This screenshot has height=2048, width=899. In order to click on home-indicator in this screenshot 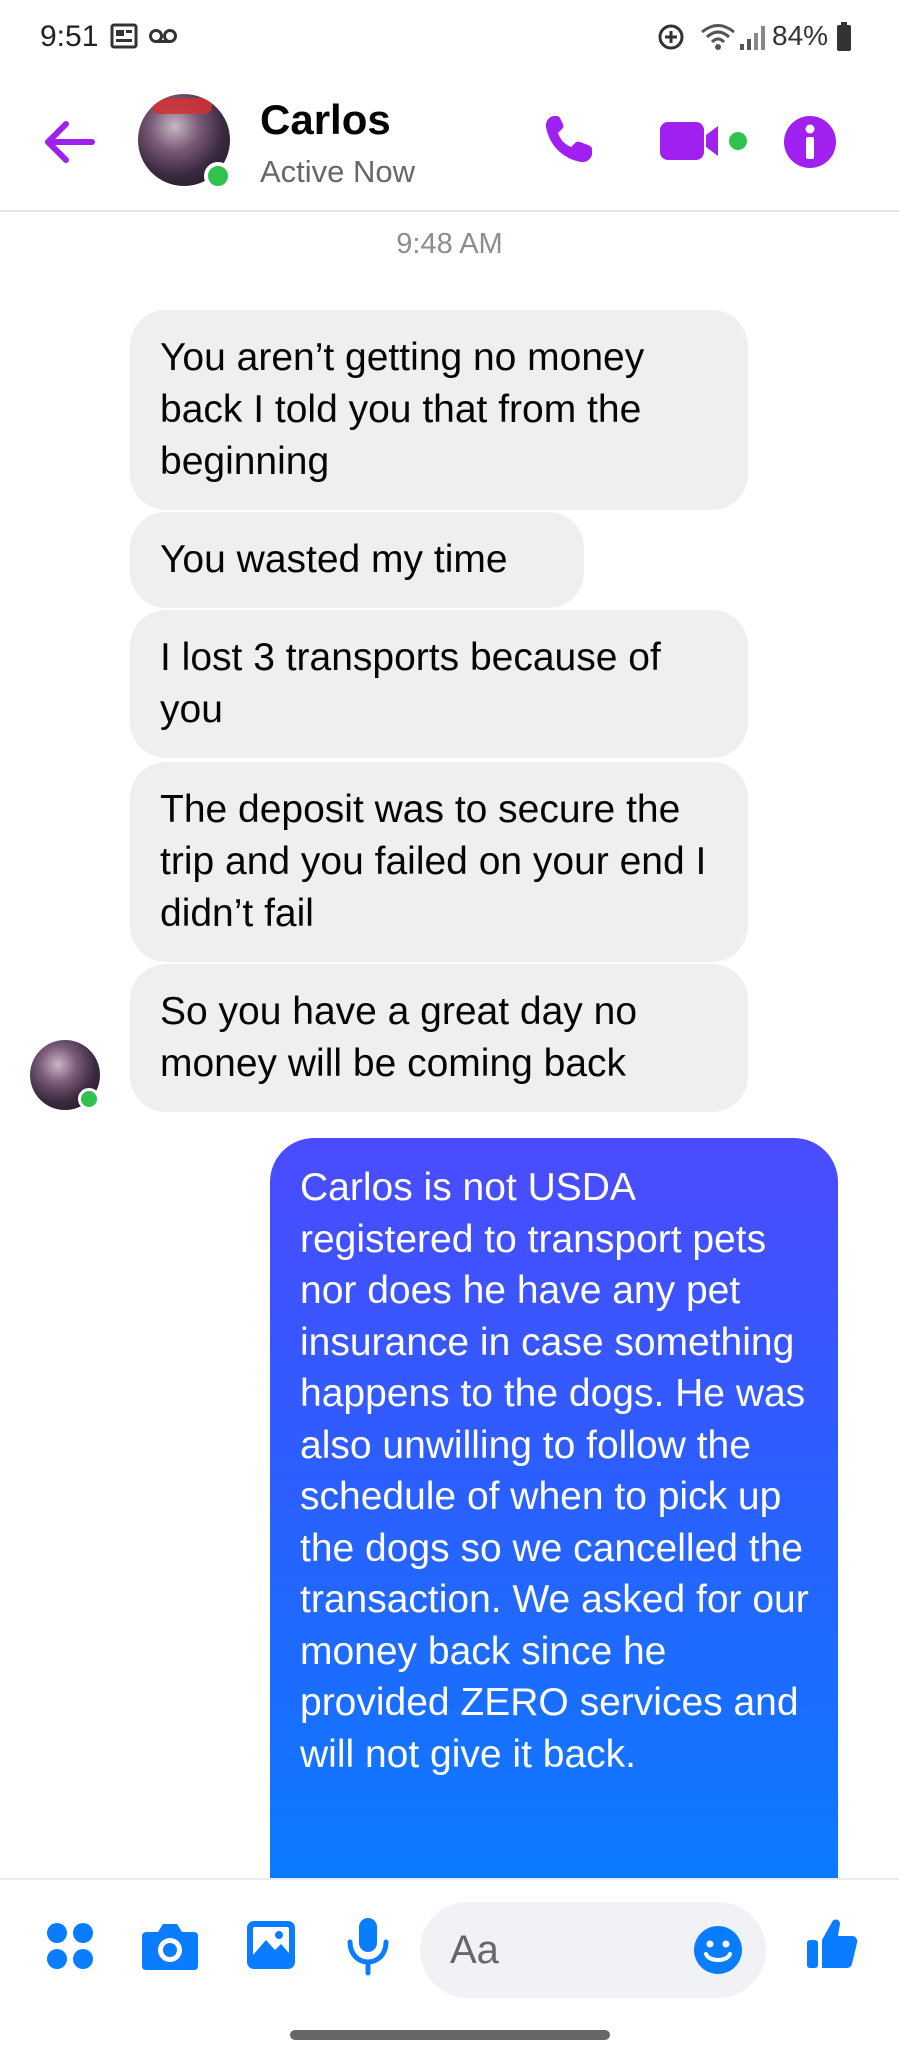, I will do `click(450, 2035)`.